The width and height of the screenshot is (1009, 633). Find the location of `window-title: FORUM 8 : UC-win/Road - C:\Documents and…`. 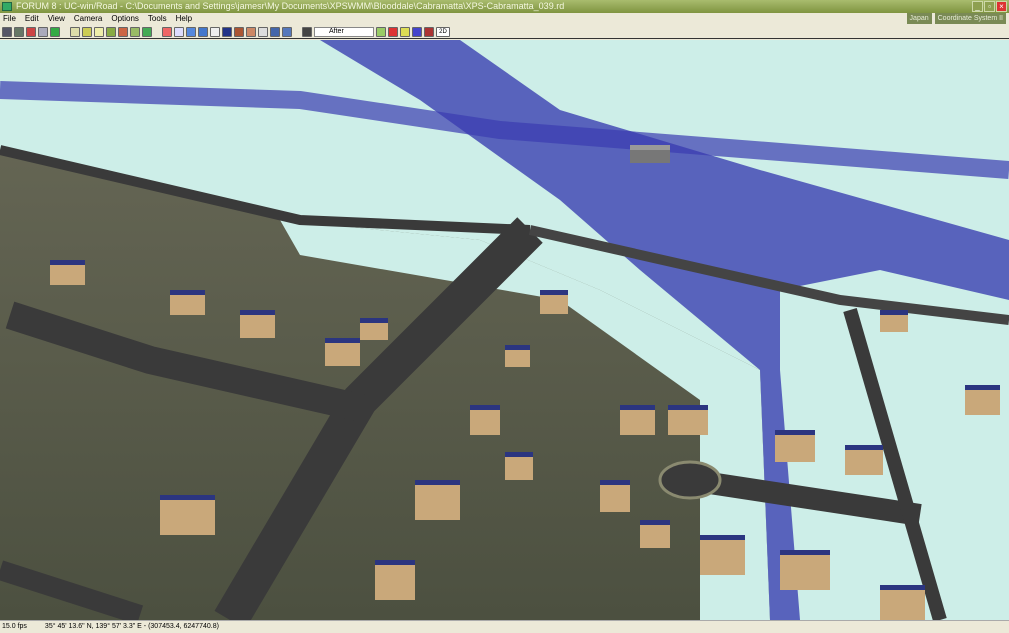

window-title: FORUM 8 : UC-win/Road - C:\Documents and… is located at coordinates (290, 6).